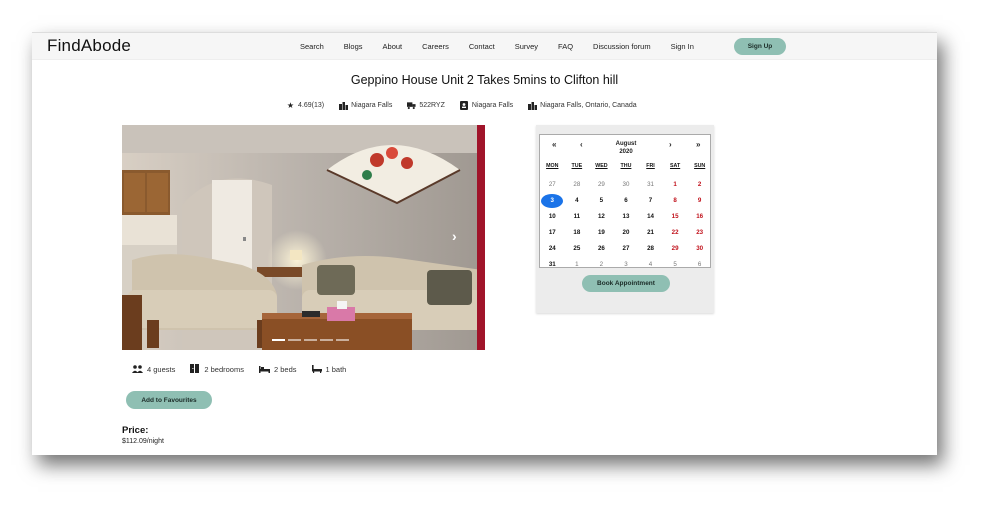 This screenshot has height=518, width=1002. I want to click on nav-link-survey: Survey, so click(526, 46).